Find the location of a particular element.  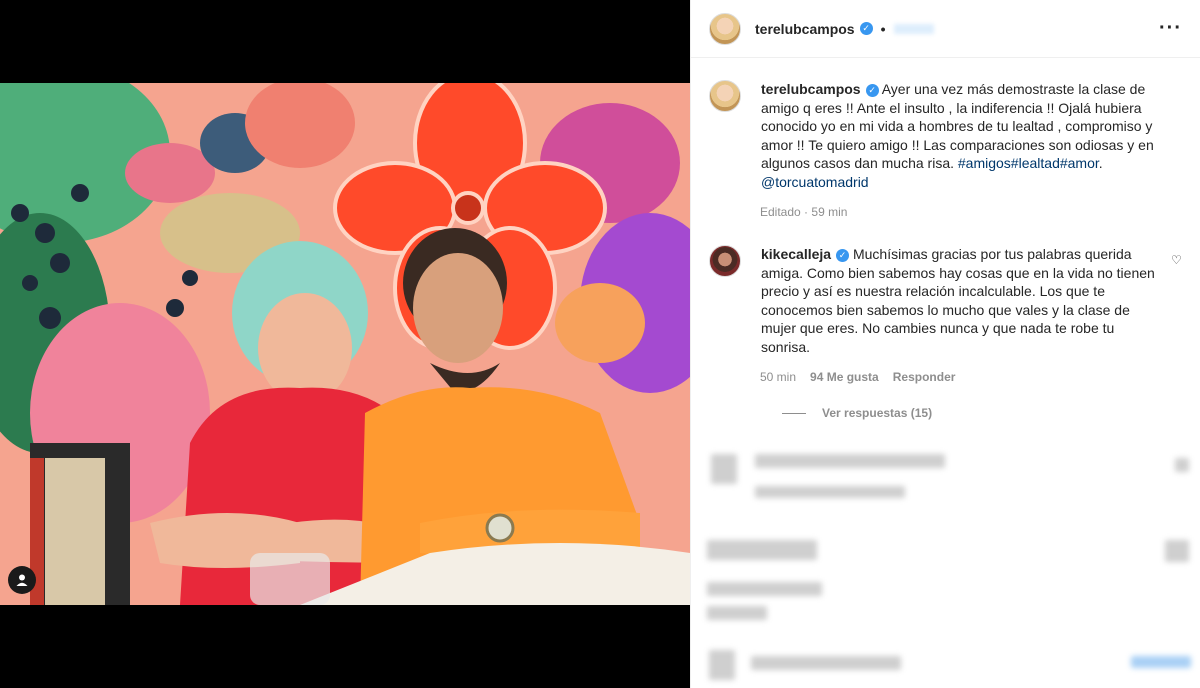

post-header: terelubcampos ✓ • ··· is located at coordinates (945, 29).